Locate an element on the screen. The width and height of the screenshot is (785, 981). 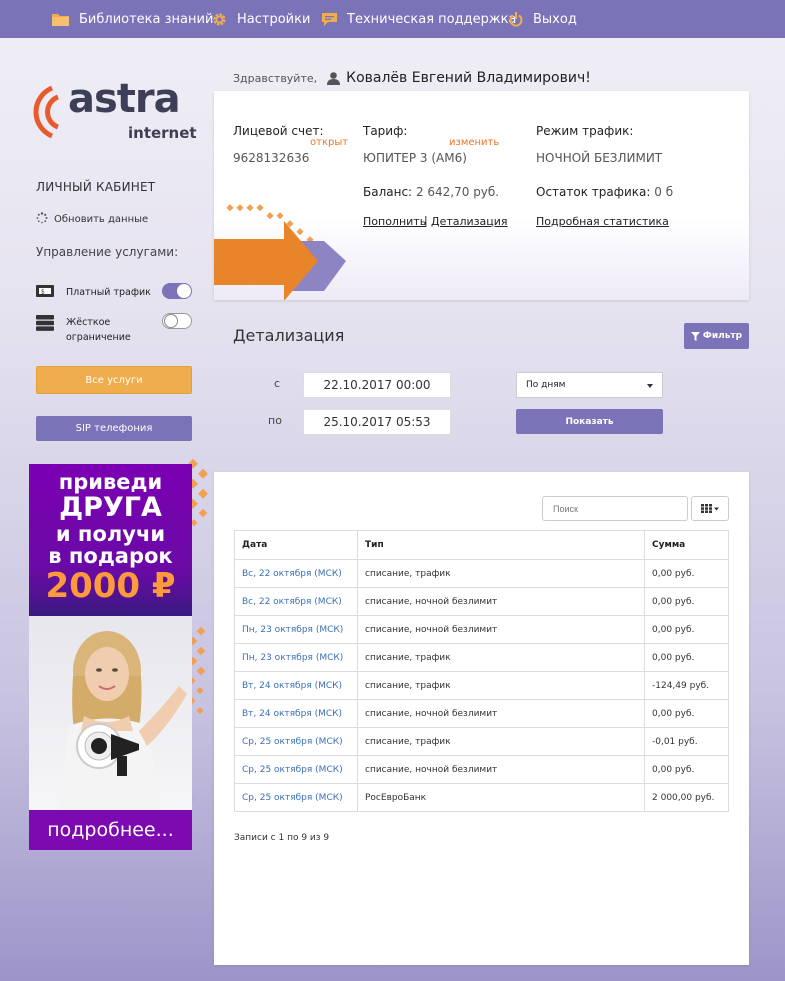
topup-link: Пополнить is located at coordinates (394, 221).